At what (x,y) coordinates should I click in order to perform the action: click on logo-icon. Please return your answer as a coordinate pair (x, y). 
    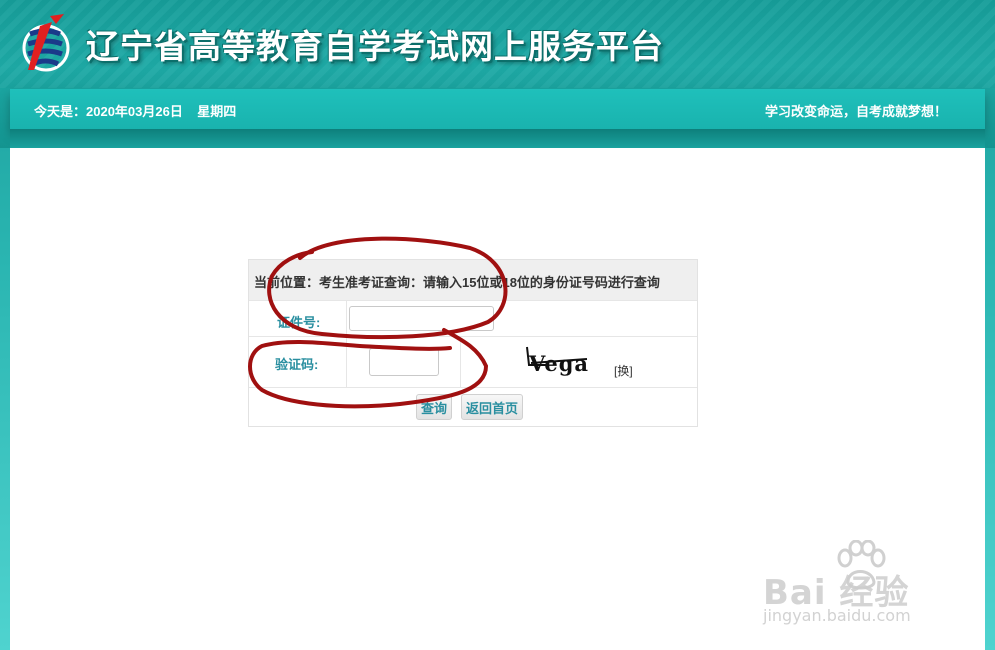
    Looking at the image, I should click on (46, 43).